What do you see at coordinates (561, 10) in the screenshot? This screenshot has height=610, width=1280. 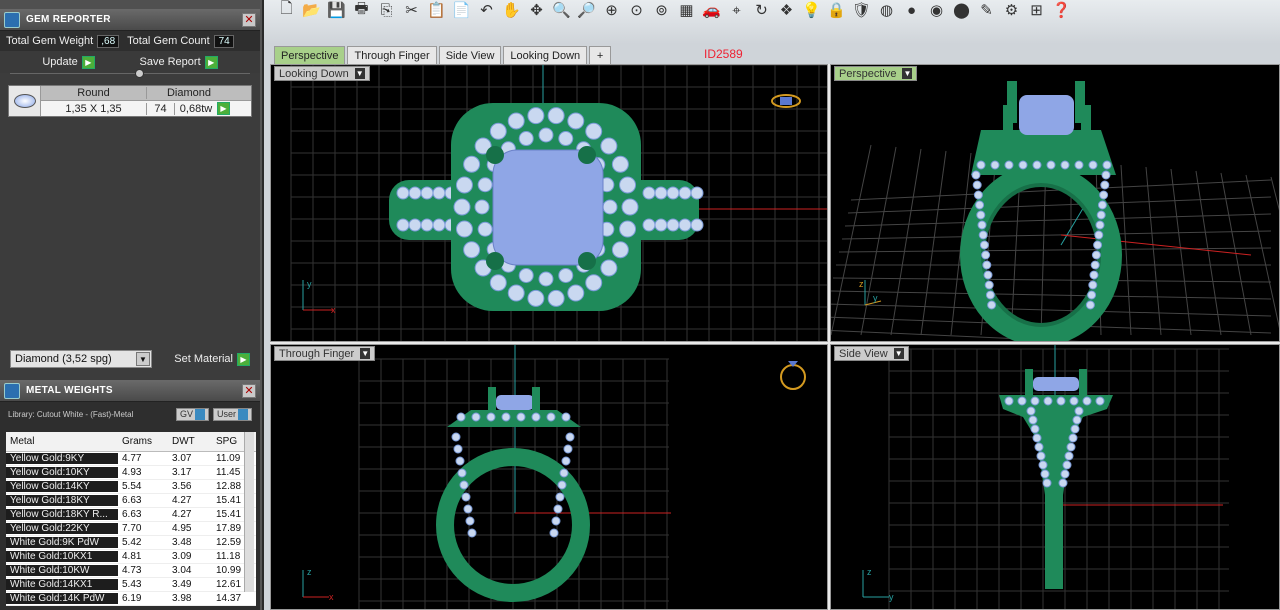 I see `zoom-icon: 🔍` at bounding box center [561, 10].